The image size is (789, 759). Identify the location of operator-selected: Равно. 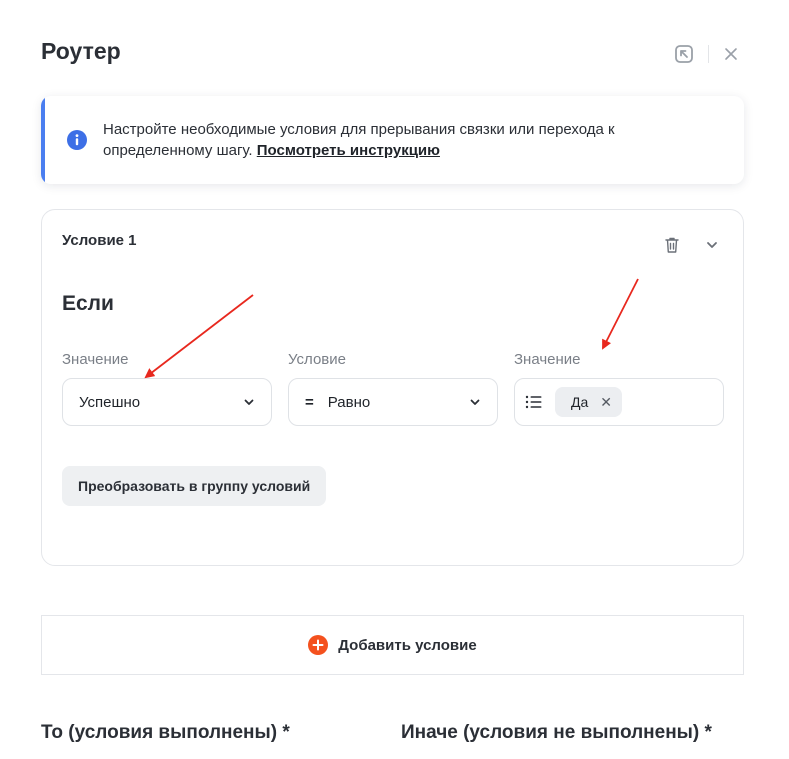
(349, 402).